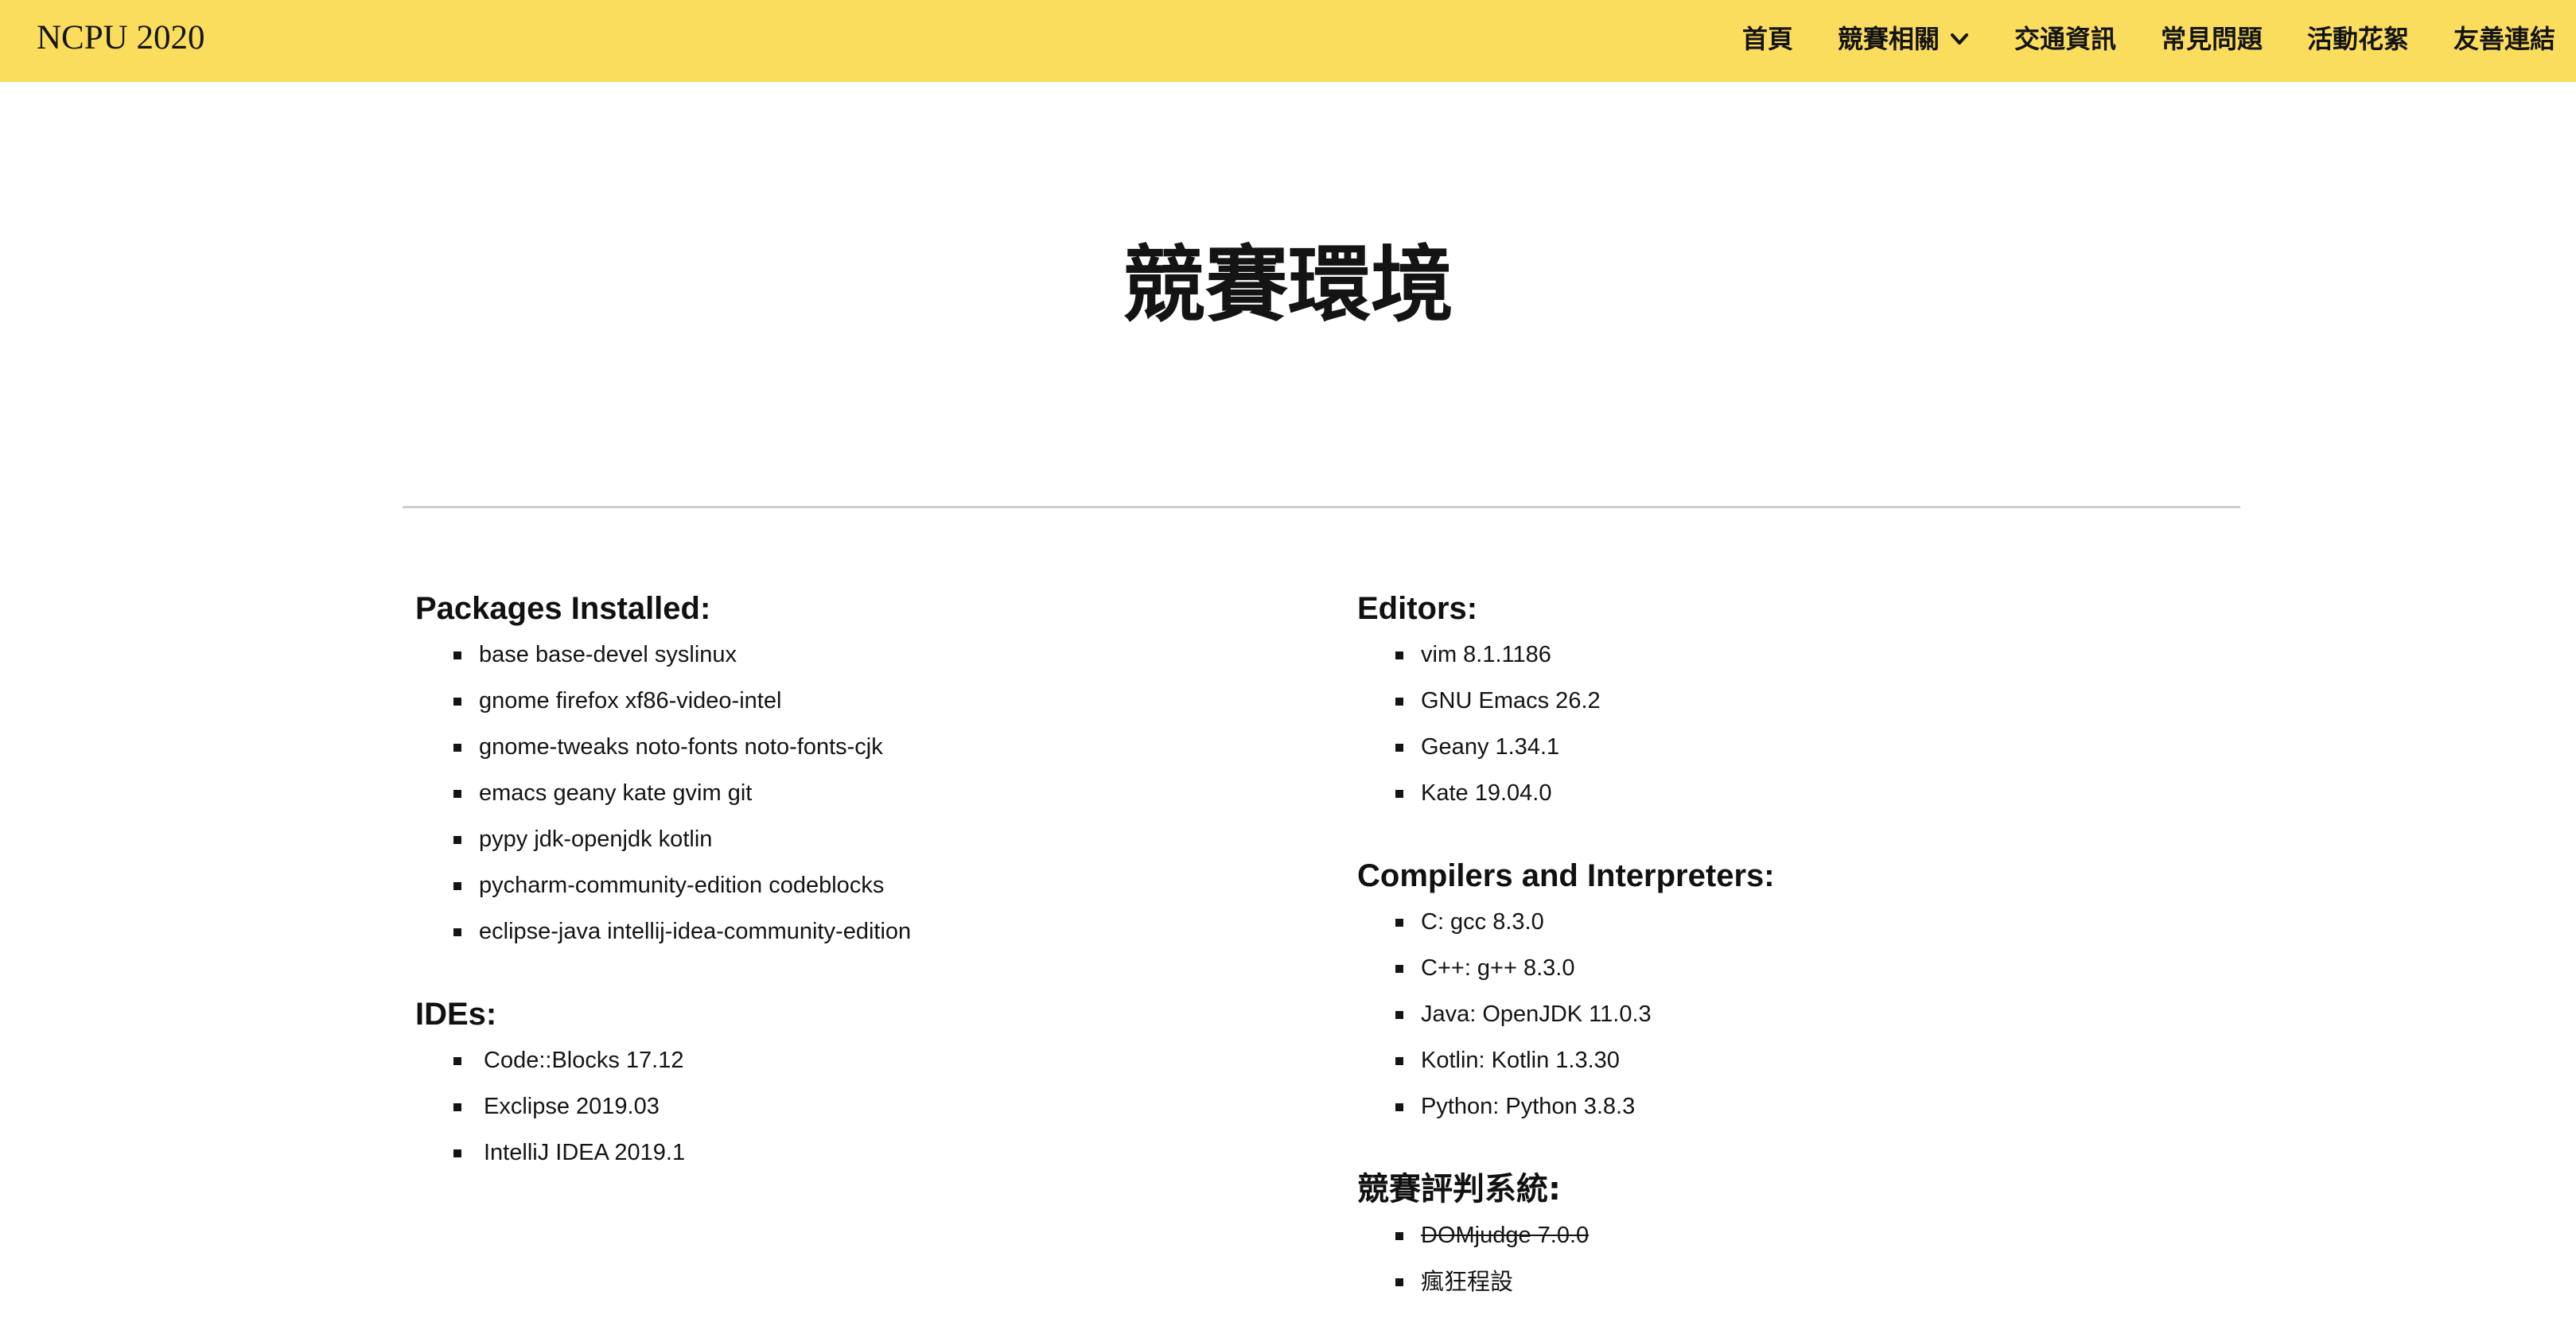 The height and width of the screenshot is (1330, 2576). What do you see at coordinates (853, 655) in the screenshot?
I see `list-item: base base-devel syslinux` at bounding box center [853, 655].